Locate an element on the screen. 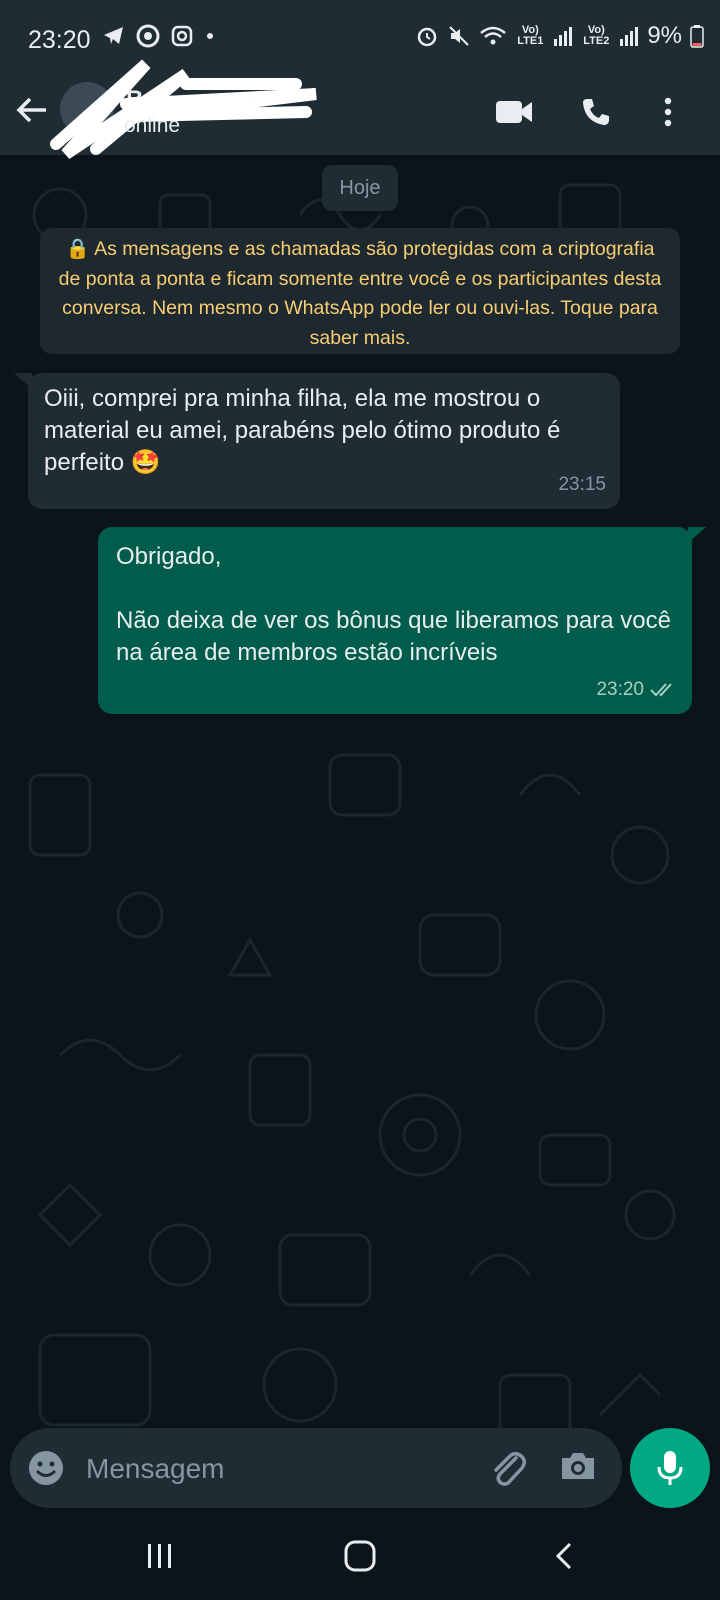  video-call-icon is located at coordinates (514, 112).